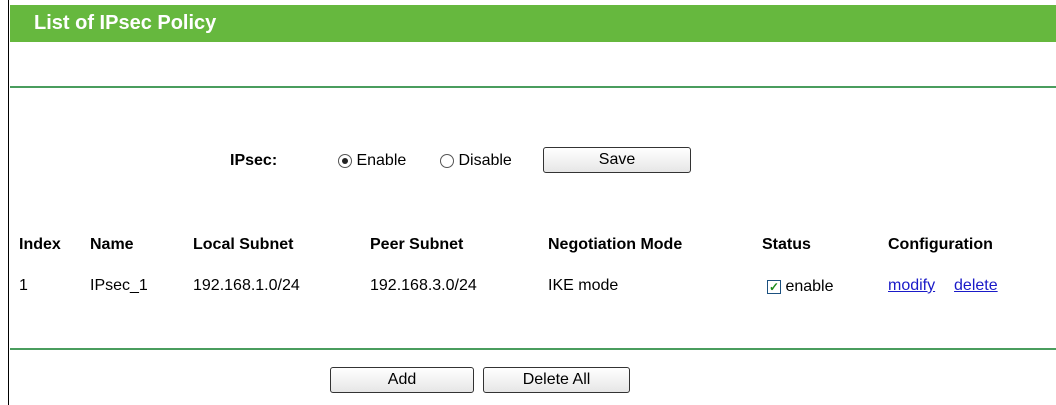 This screenshot has height=405, width=1056. What do you see at coordinates (583, 285) in the screenshot?
I see `row-negotiation-mode: IKE mode` at bounding box center [583, 285].